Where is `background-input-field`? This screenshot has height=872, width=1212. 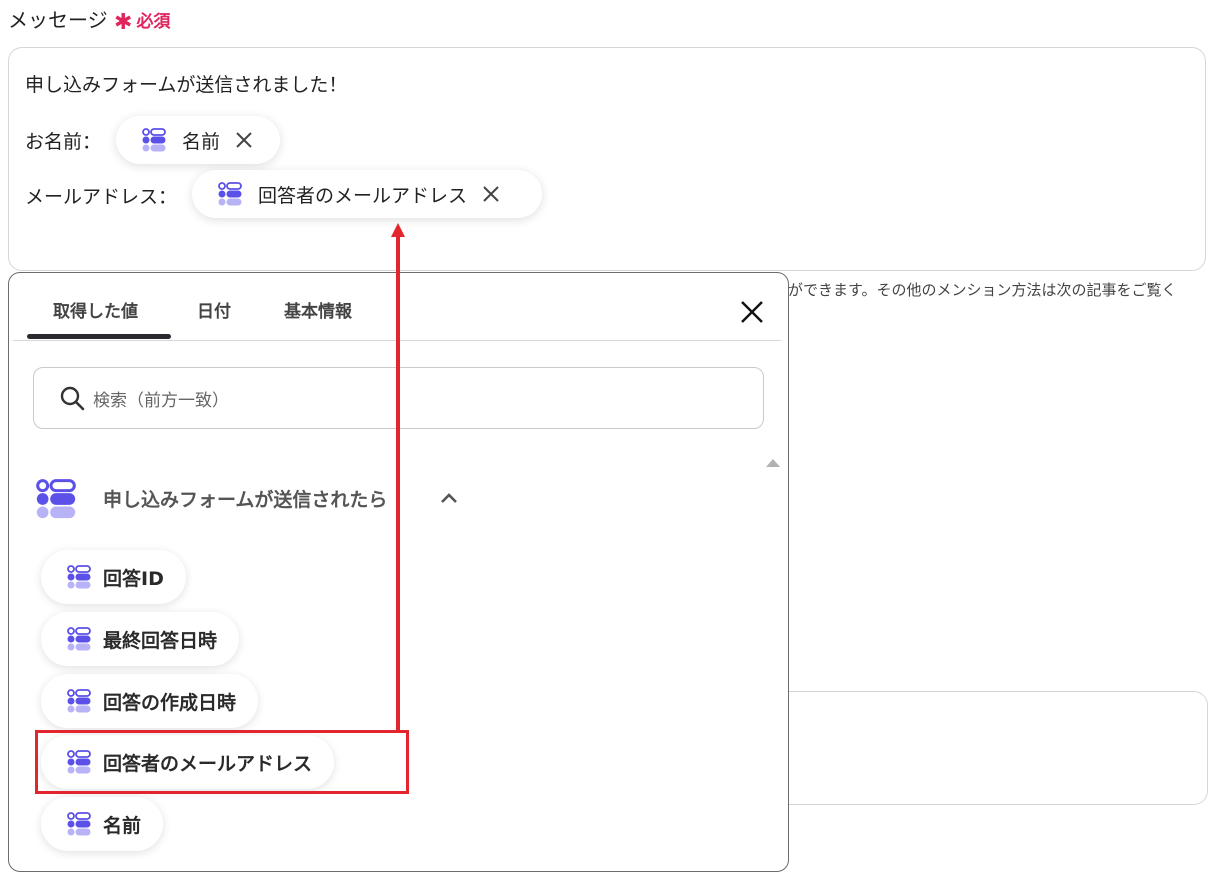 background-input-field is located at coordinates (998, 748).